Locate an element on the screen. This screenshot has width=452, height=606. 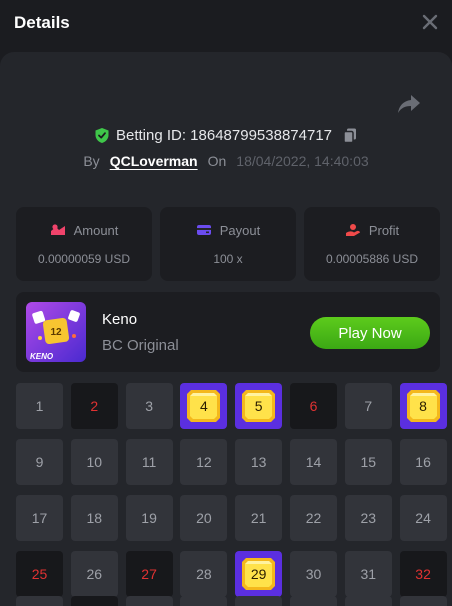
keno-cell-7: 7 is located at coordinates (368, 406).